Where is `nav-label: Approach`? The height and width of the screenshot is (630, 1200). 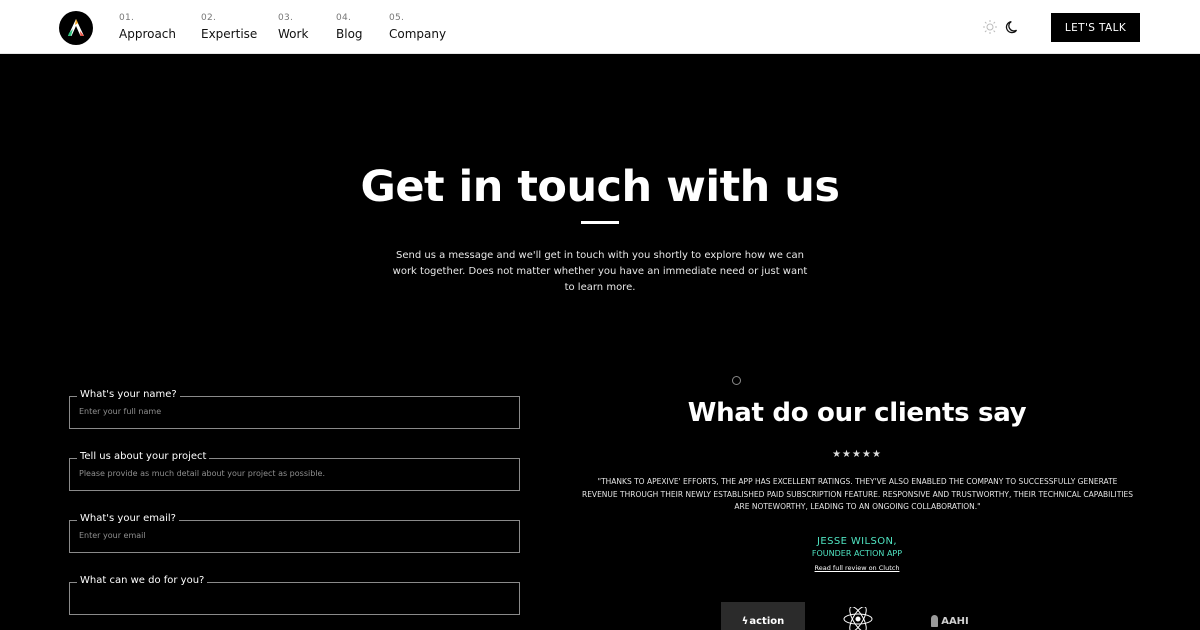 nav-label: Approach is located at coordinates (148, 34).